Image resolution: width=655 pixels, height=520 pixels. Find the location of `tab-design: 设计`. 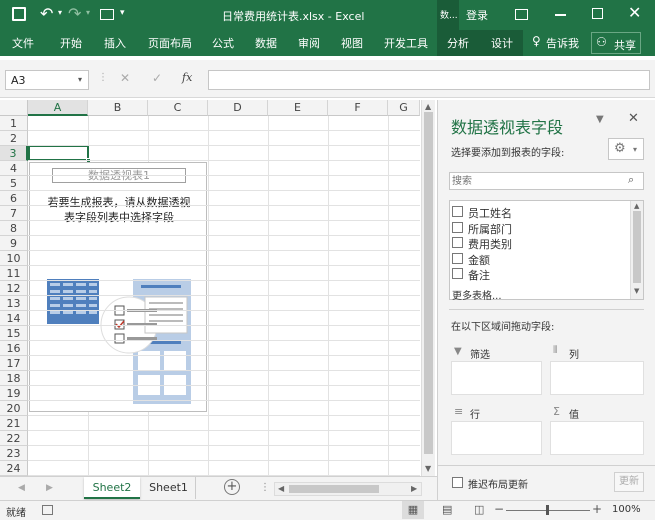

tab-design: 设计 is located at coordinates (502, 43).